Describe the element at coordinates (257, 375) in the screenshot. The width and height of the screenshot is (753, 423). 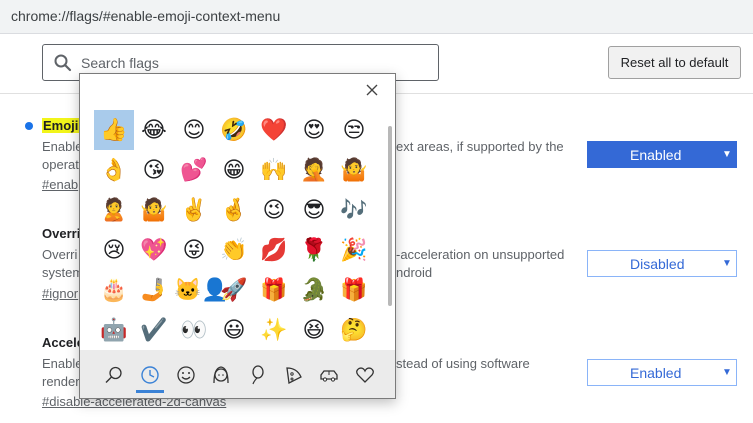
I see `balloon-icon` at that location.